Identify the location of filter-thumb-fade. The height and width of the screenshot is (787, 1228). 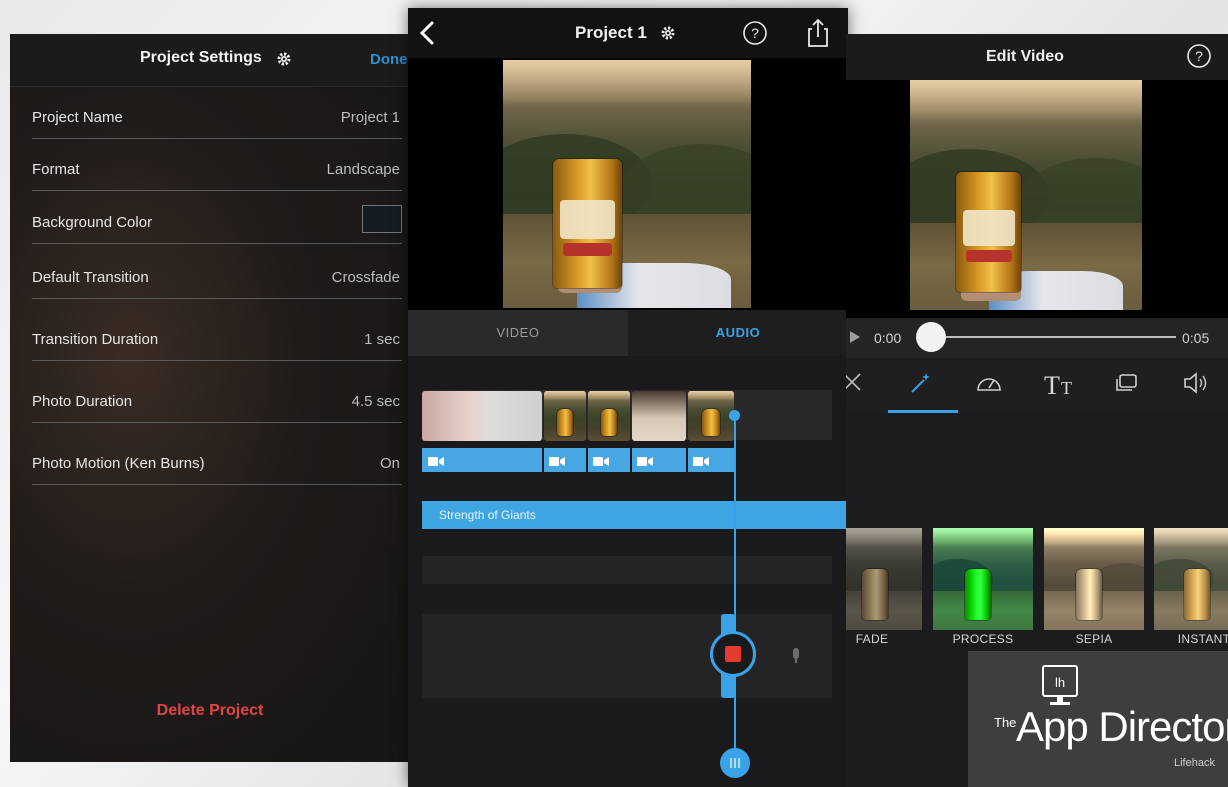
(884, 579).